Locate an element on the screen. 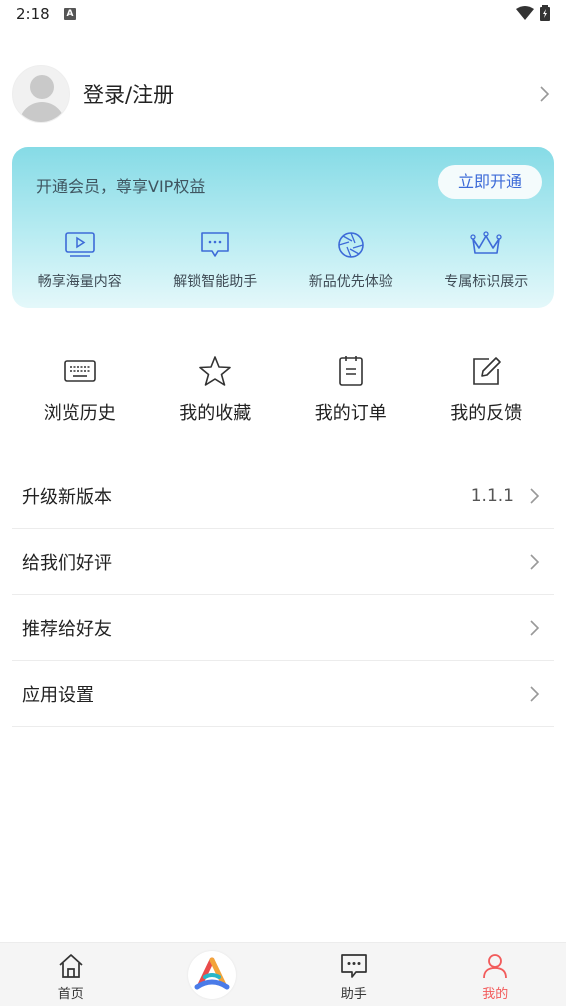  home-icon is located at coordinates (71, 966).